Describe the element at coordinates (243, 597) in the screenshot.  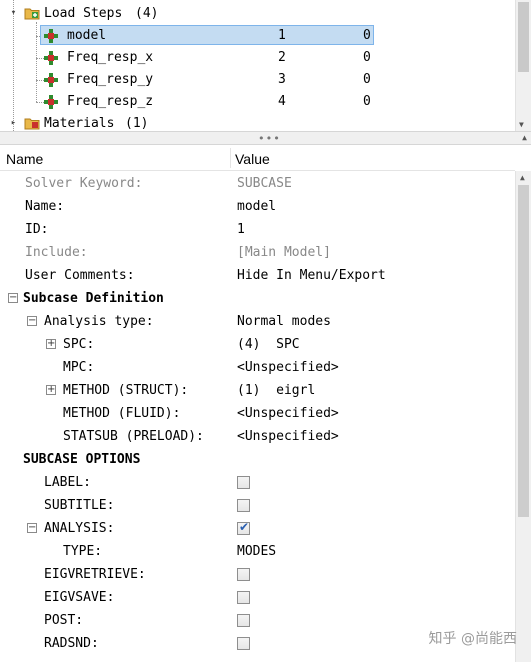
I see `eigvsave-checkbox` at that location.